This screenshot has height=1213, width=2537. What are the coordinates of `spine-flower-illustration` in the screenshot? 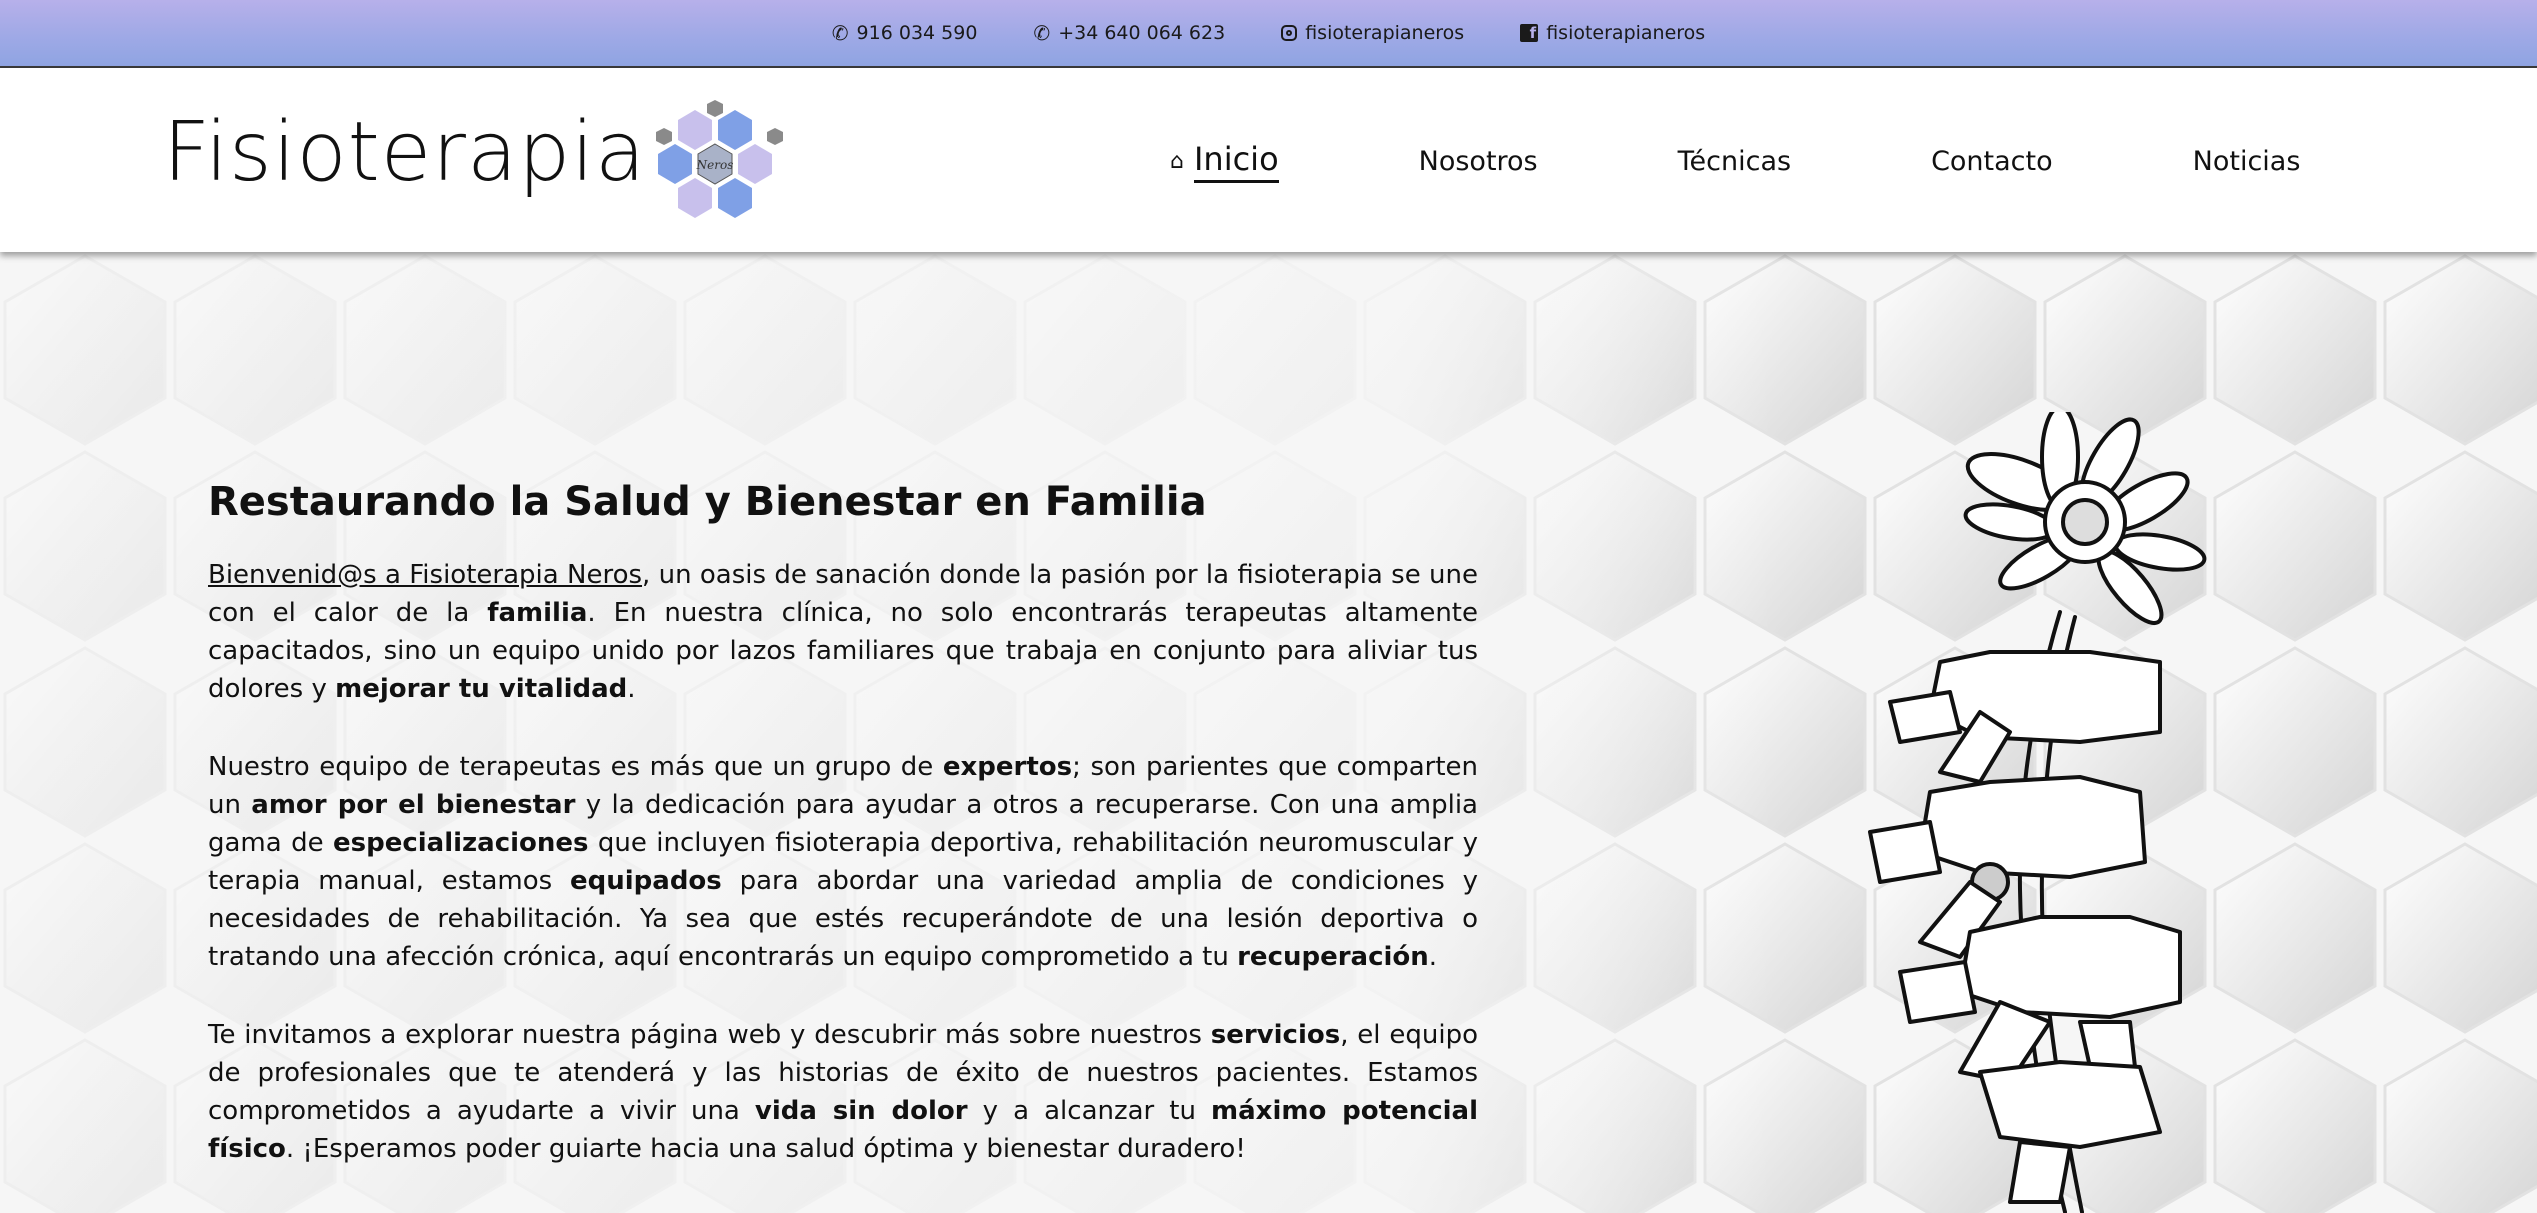 It's located at (2037, 812).